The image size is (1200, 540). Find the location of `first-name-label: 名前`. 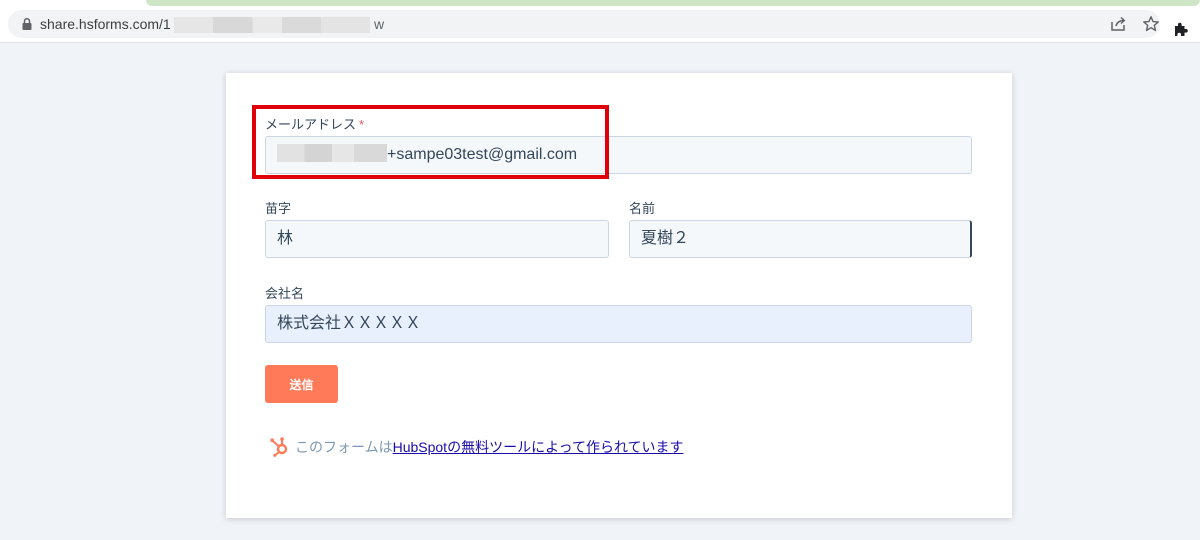

first-name-label: 名前 is located at coordinates (642, 208).